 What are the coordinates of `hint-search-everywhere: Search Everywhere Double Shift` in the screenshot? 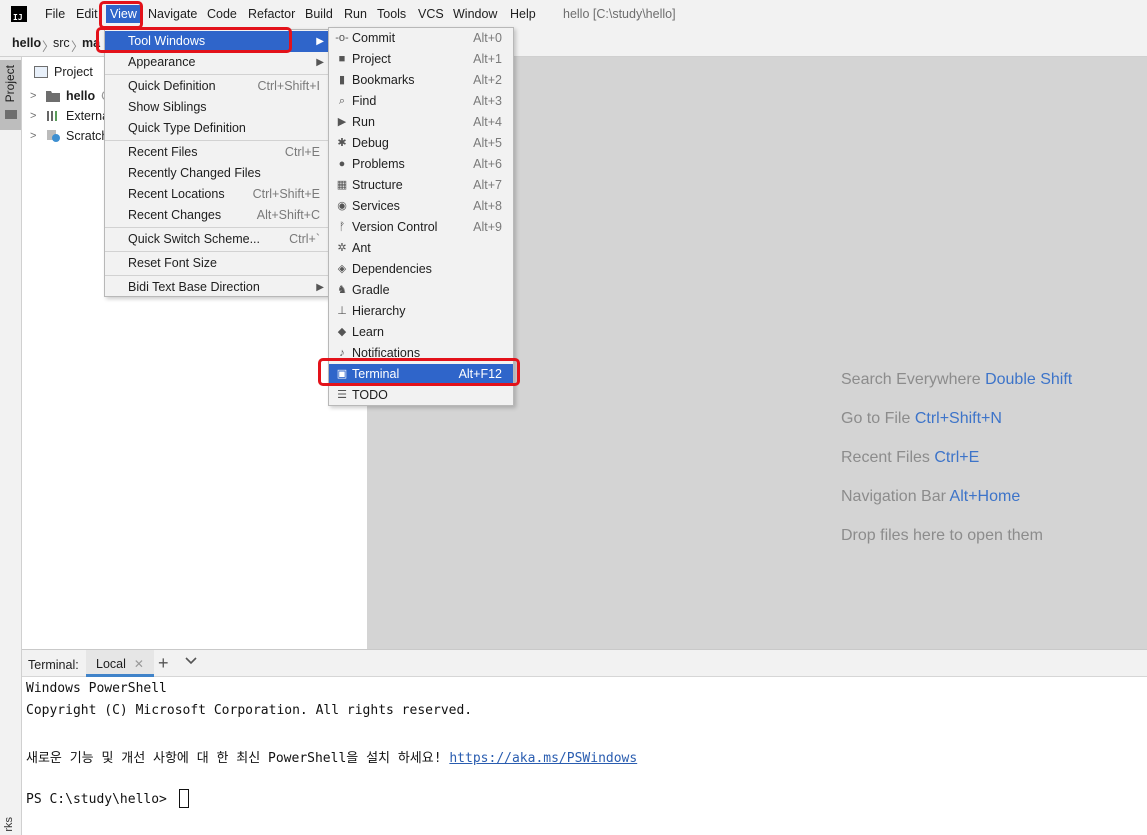 It's located at (956, 380).